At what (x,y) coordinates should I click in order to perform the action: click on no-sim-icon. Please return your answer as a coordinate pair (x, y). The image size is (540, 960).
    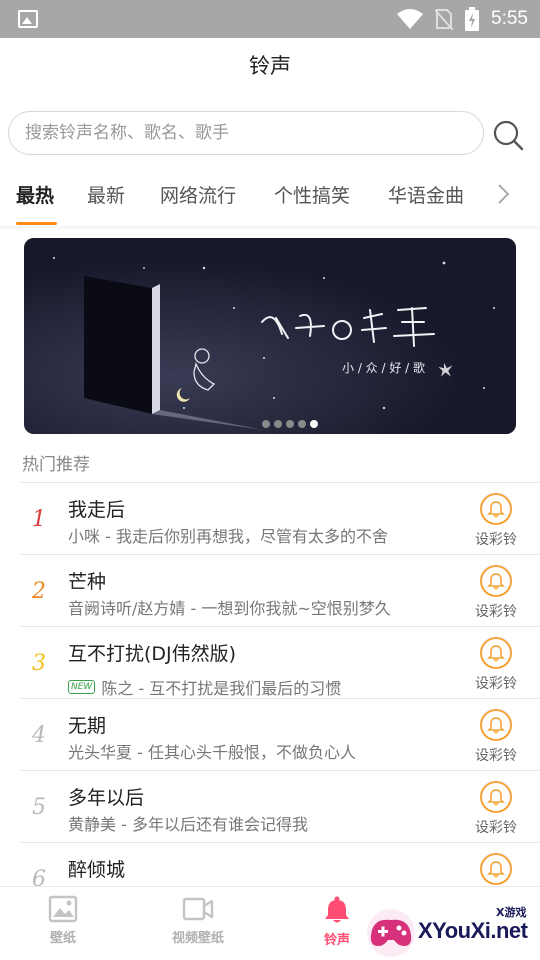
    Looking at the image, I should click on (444, 19).